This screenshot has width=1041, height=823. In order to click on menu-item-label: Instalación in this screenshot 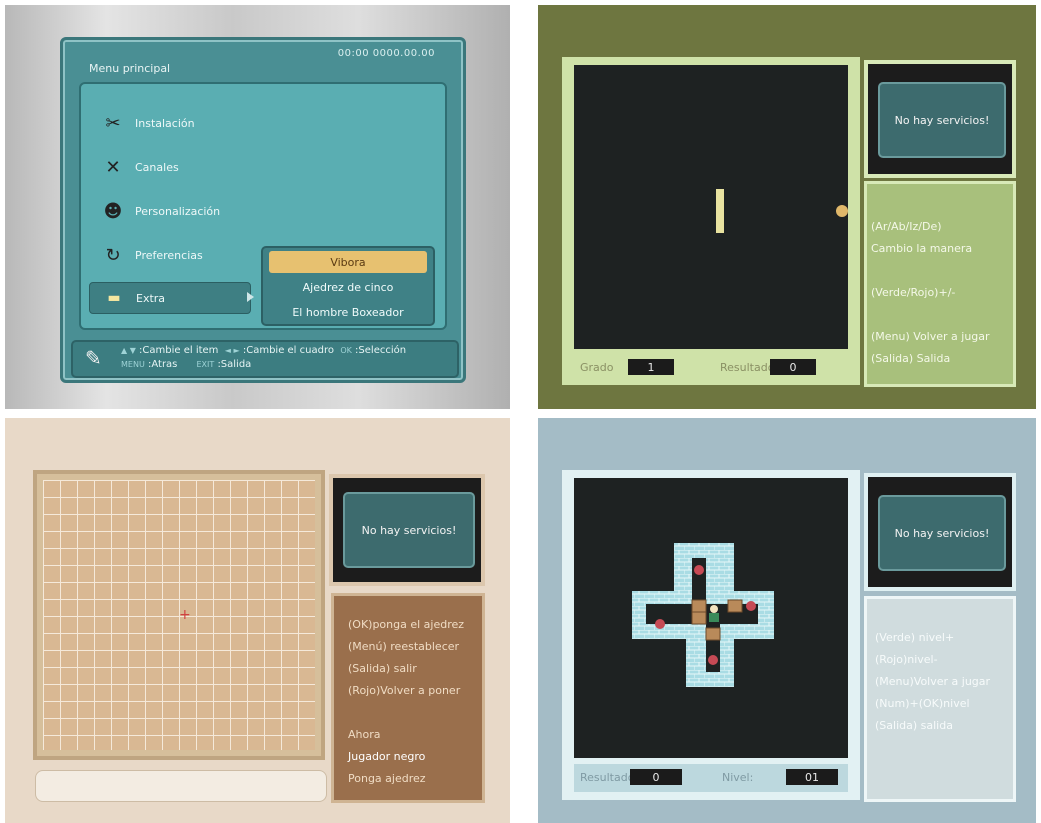, I will do `click(165, 123)`.